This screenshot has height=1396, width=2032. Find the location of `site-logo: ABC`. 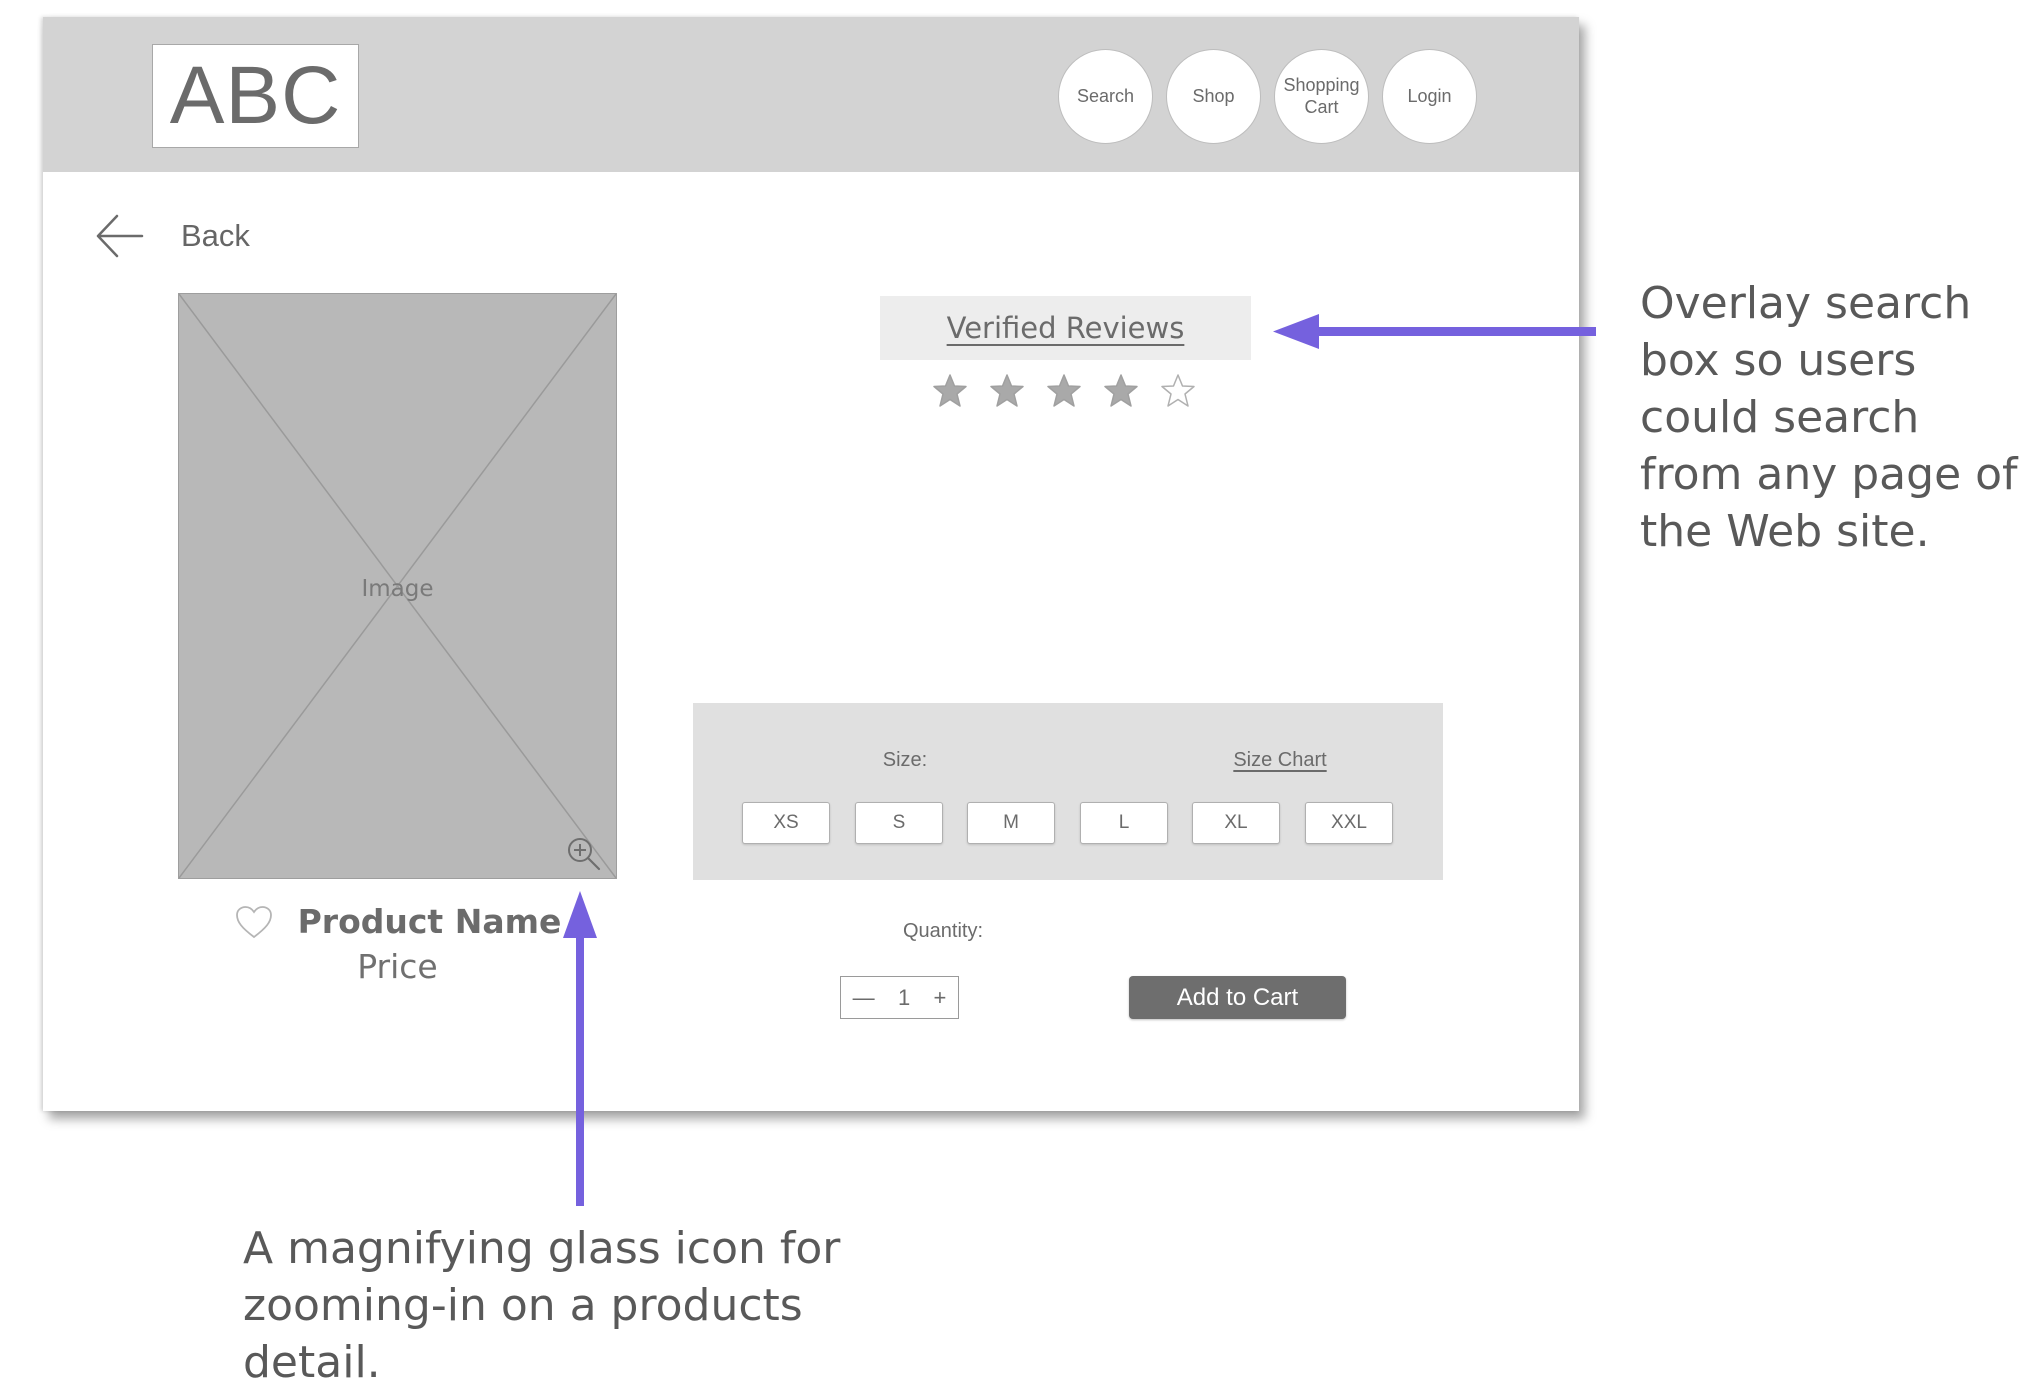

site-logo: ABC is located at coordinates (255, 96).